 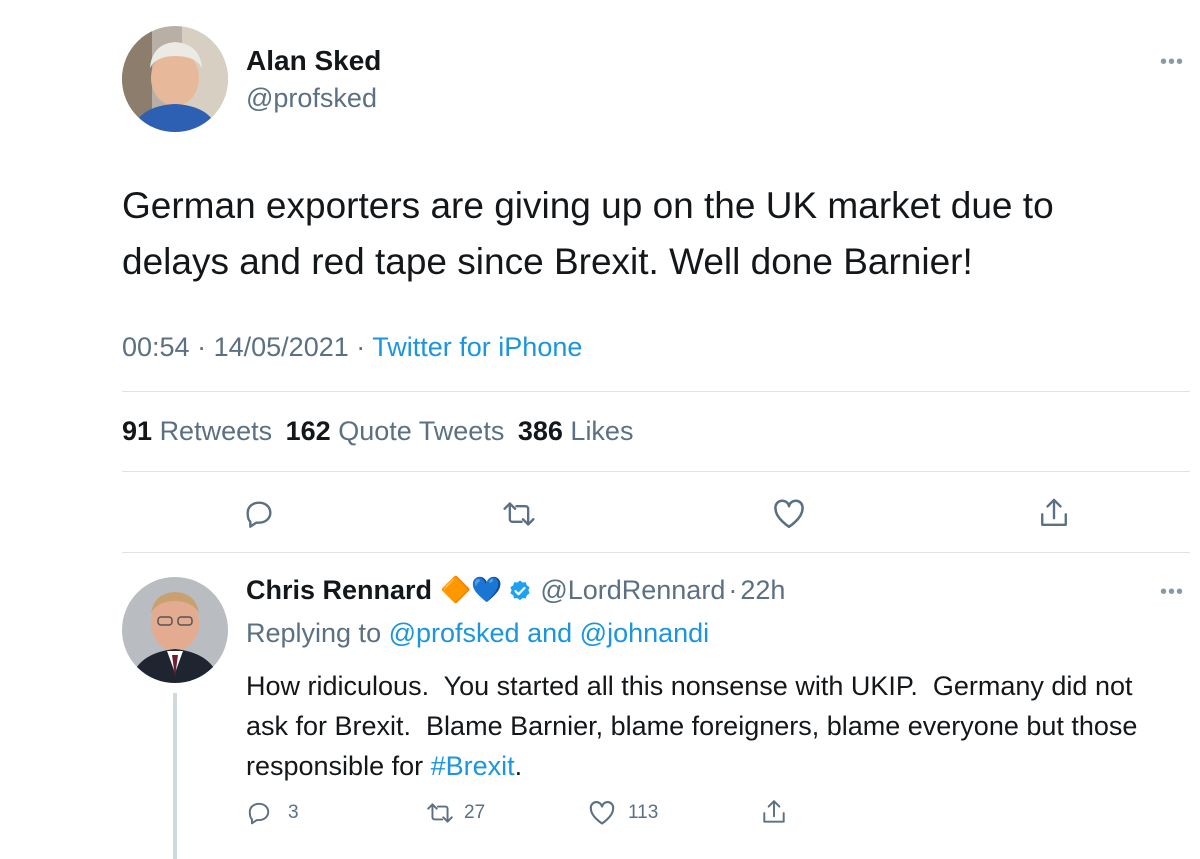 What do you see at coordinates (520, 591) in the screenshot?
I see `verified-badge-icon` at bounding box center [520, 591].